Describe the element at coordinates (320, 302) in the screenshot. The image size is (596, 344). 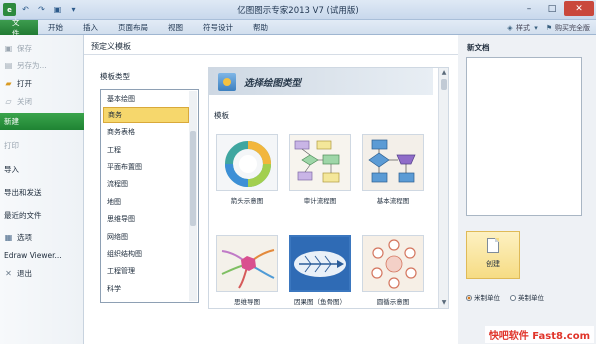
I see `template-name: 因果图（鱼骨图）` at that location.